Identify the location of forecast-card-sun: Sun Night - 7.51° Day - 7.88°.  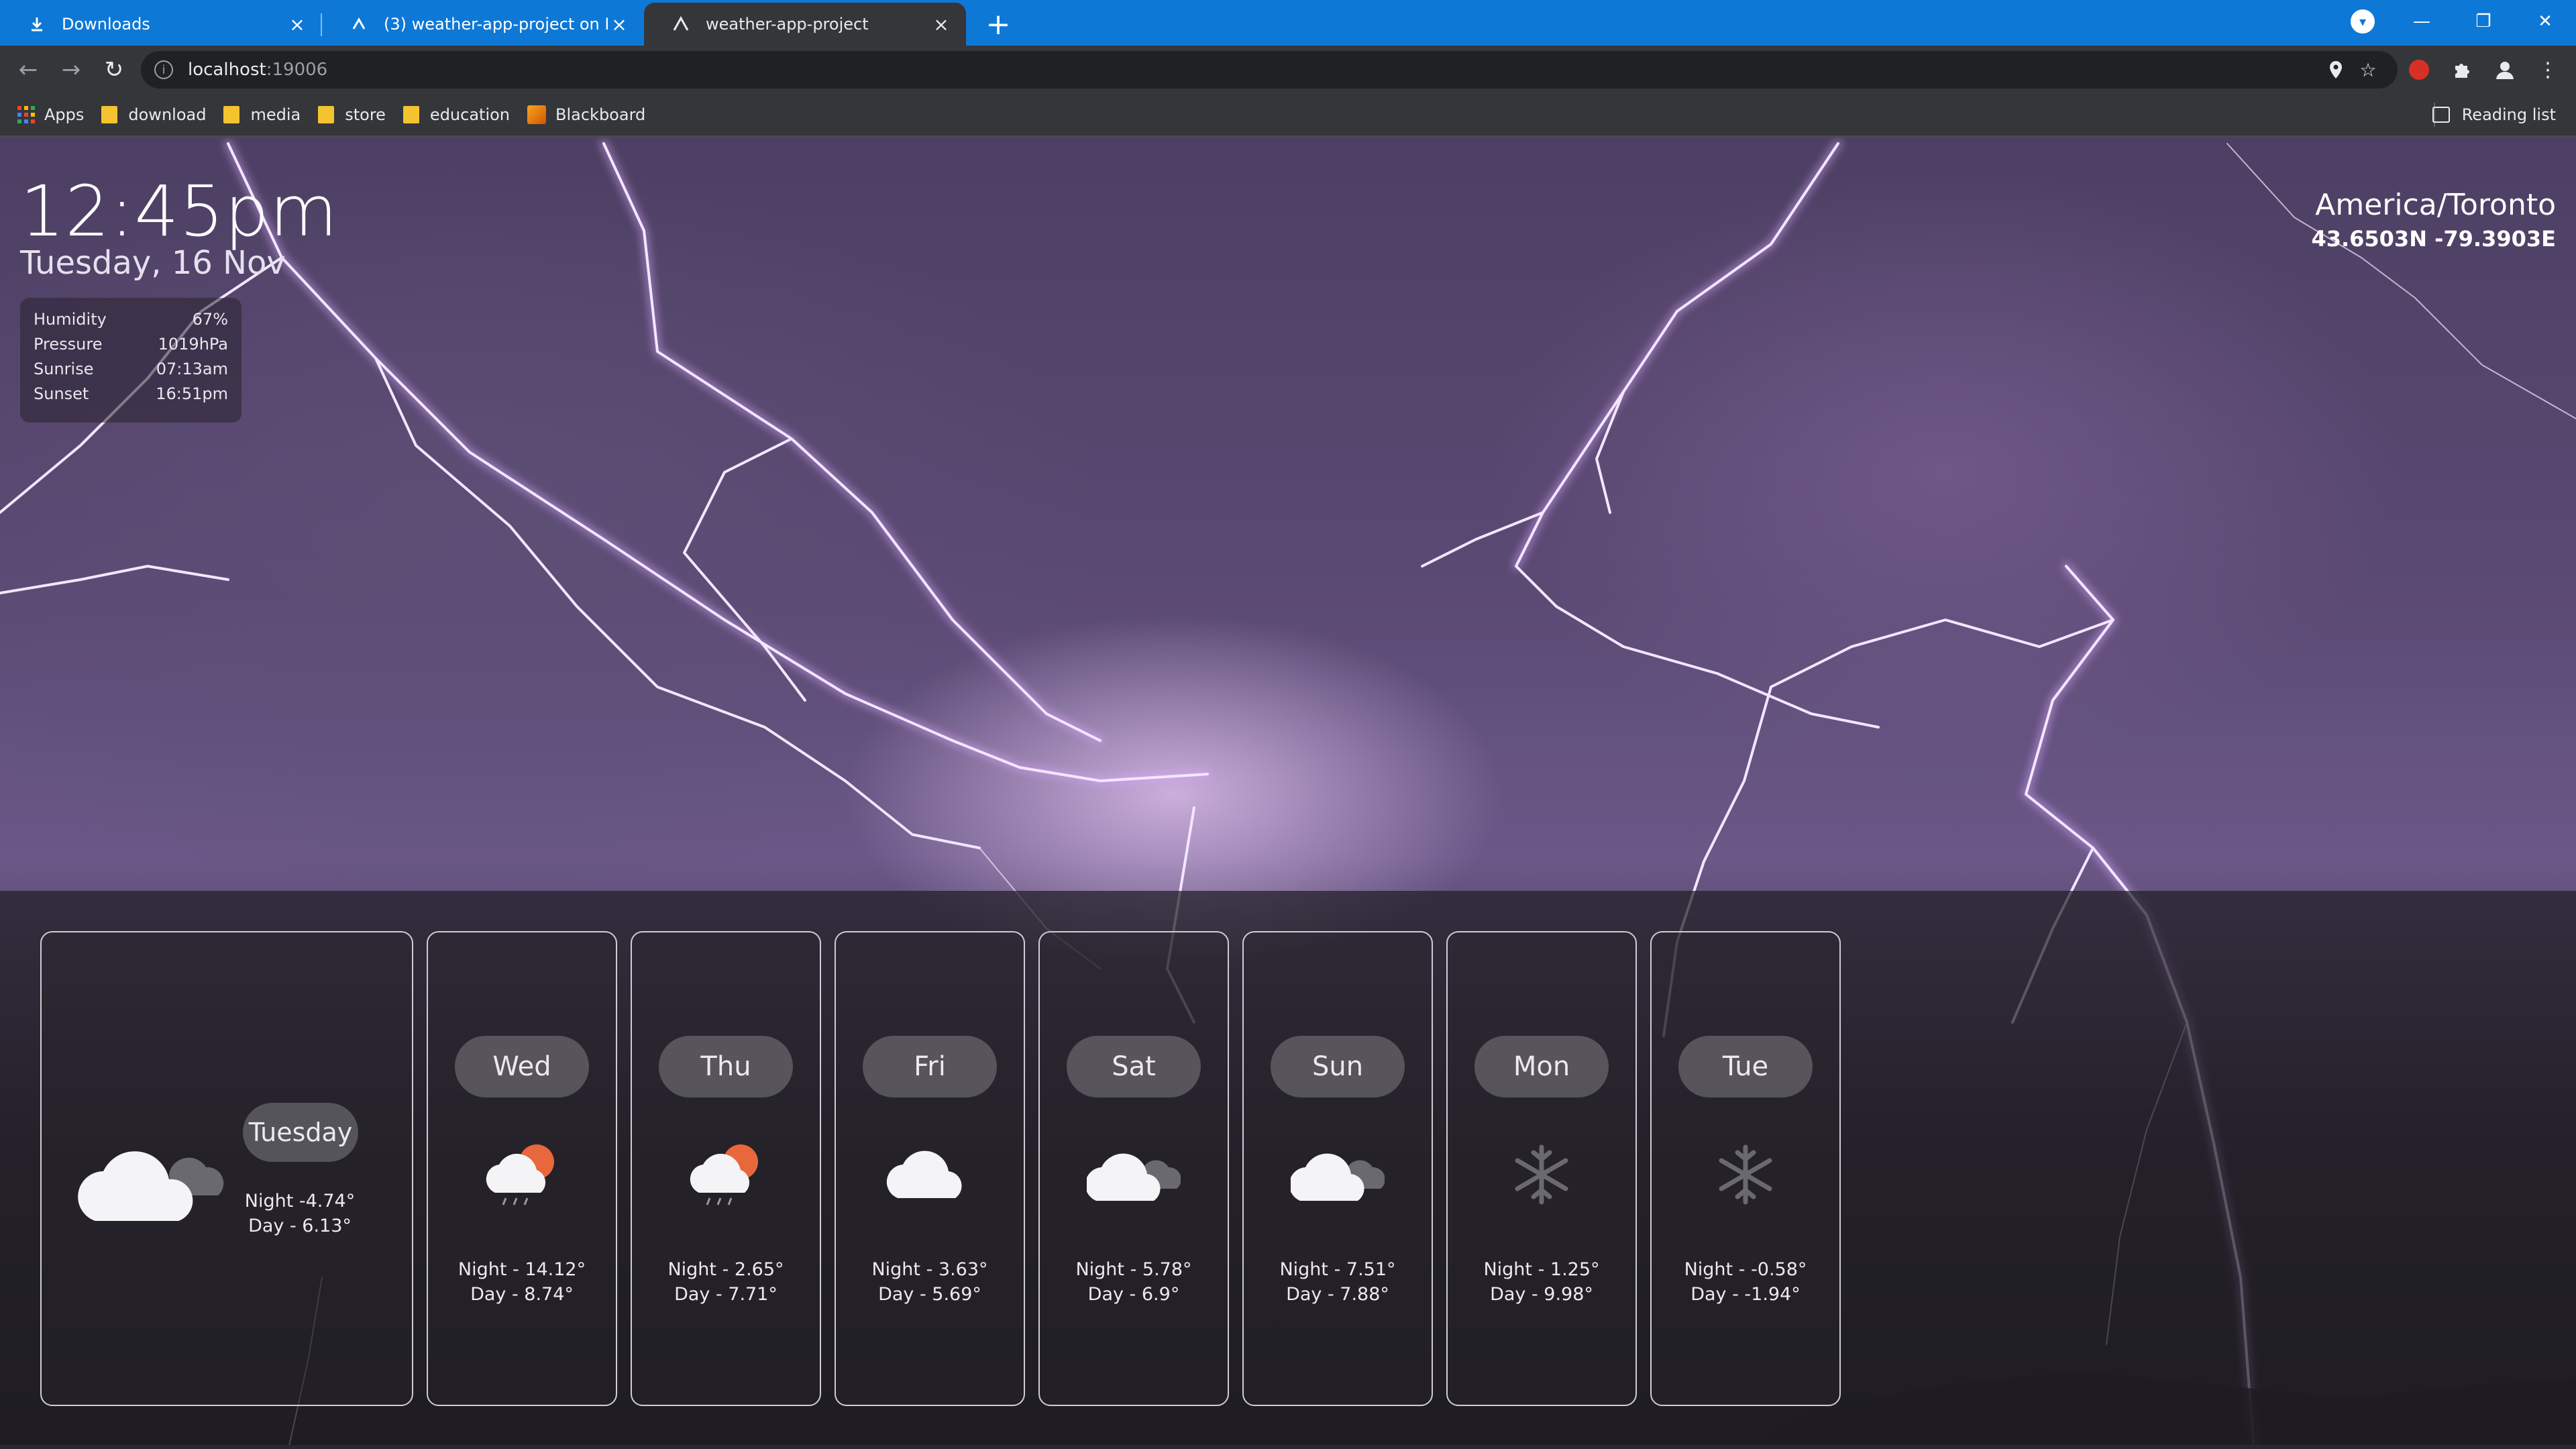
(1337, 1168).